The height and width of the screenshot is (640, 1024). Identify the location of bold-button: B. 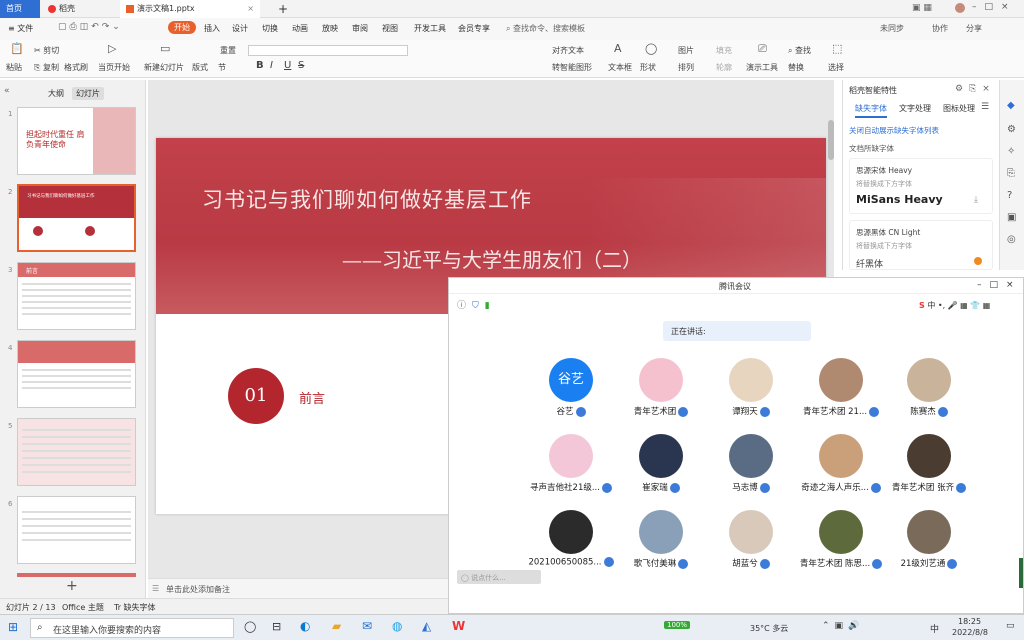
(260, 65).